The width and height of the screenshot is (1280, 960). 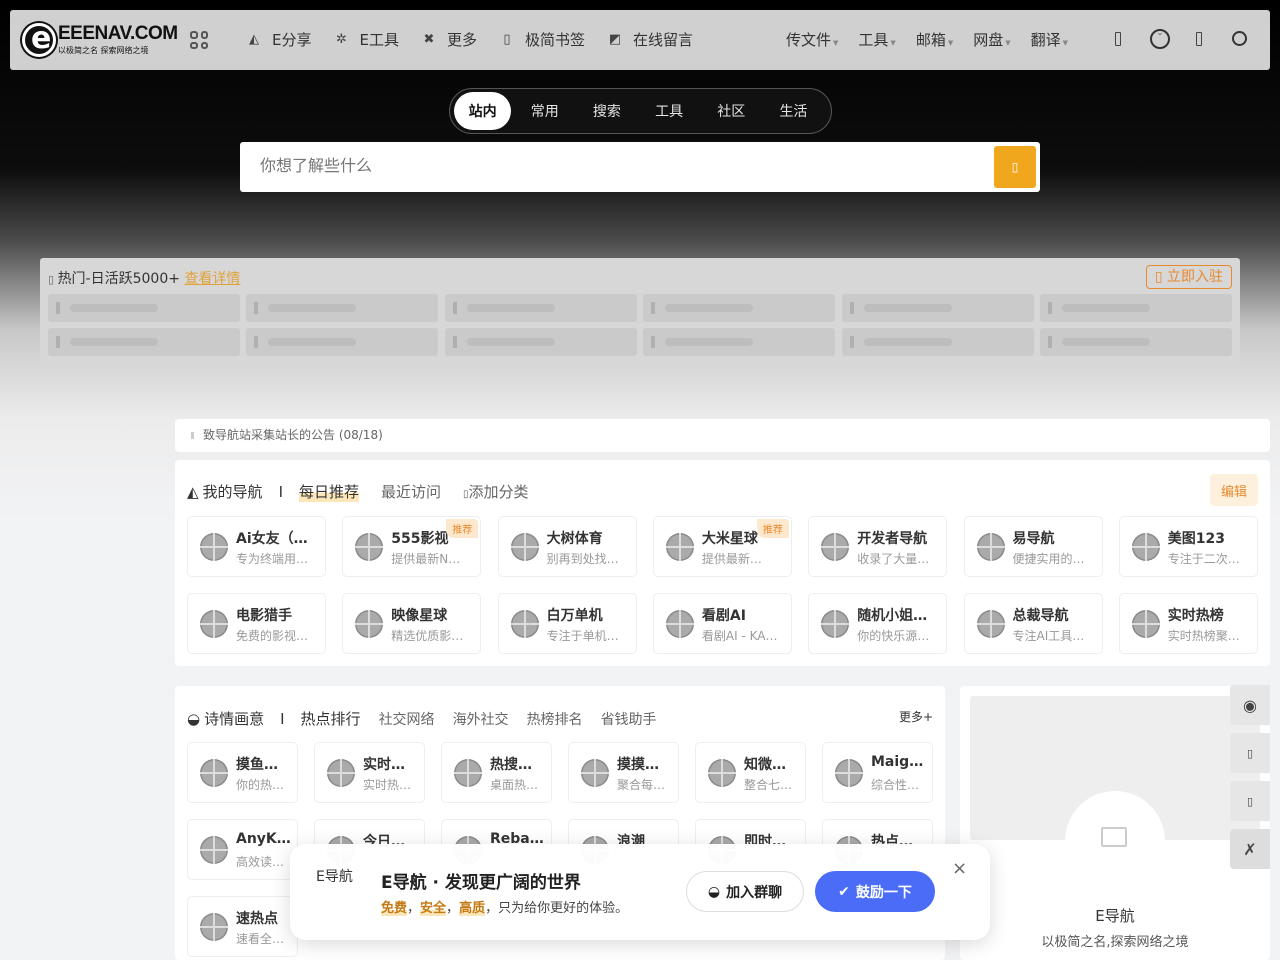 What do you see at coordinates (1250, 849) in the screenshot?
I see `settings-button: ✗` at bounding box center [1250, 849].